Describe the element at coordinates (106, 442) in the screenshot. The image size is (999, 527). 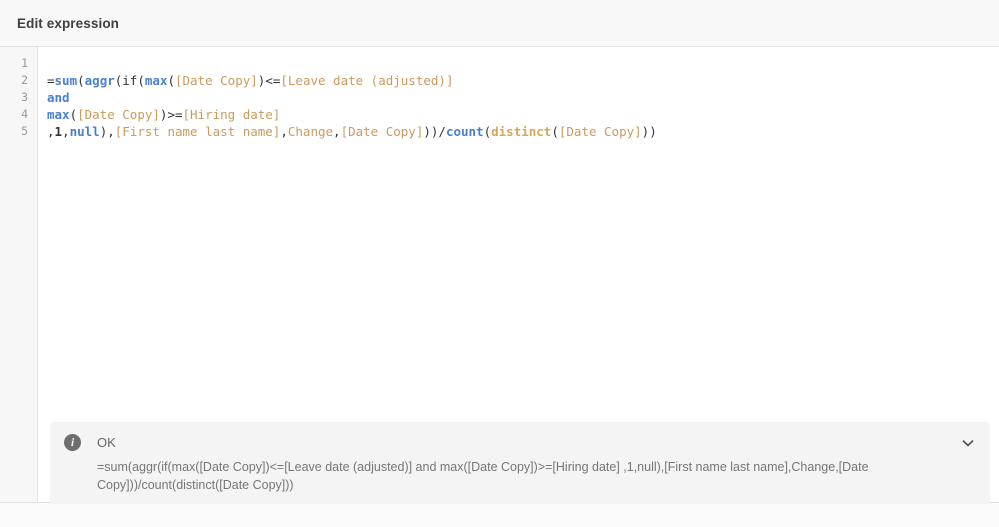
I see `status-badge: OK` at that location.